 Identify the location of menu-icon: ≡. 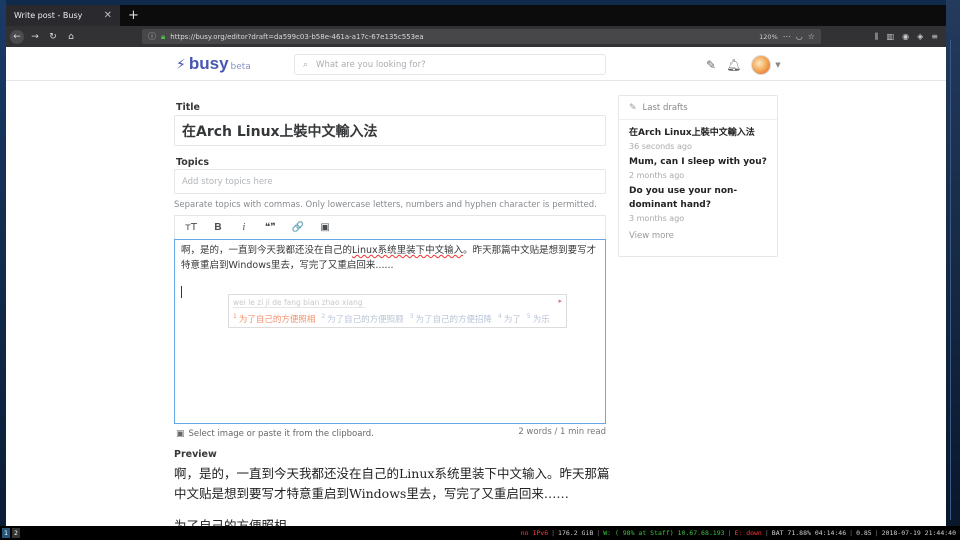
(934, 37).